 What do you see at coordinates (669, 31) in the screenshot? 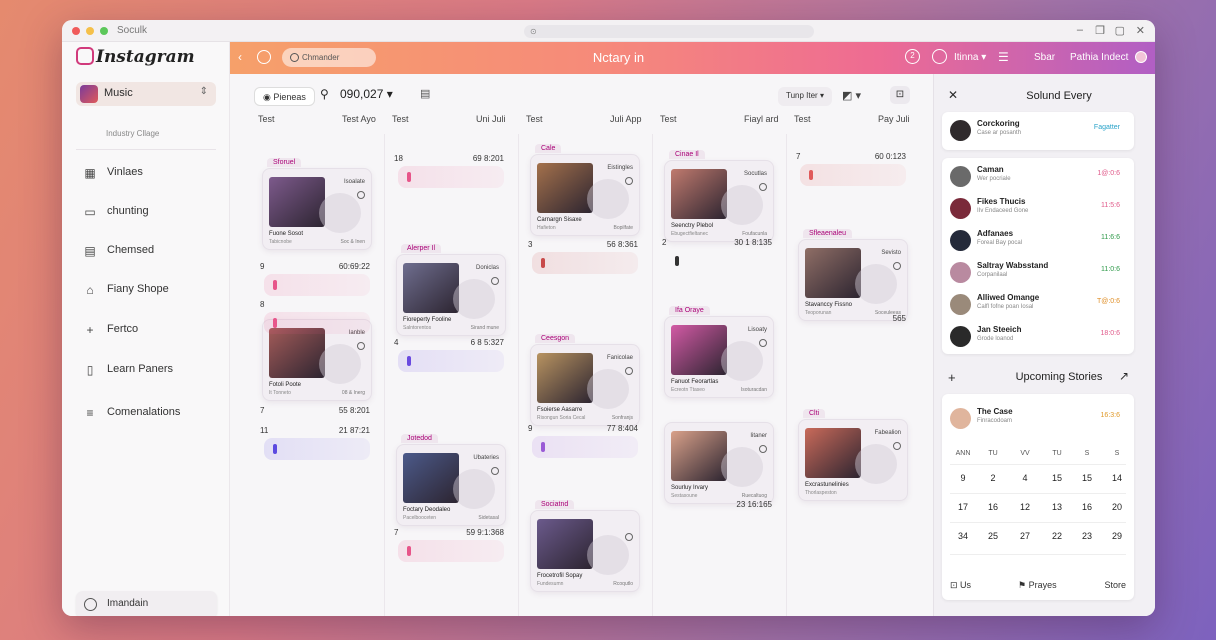
I see `address-bar: ⊙` at bounding box center [669, 31].